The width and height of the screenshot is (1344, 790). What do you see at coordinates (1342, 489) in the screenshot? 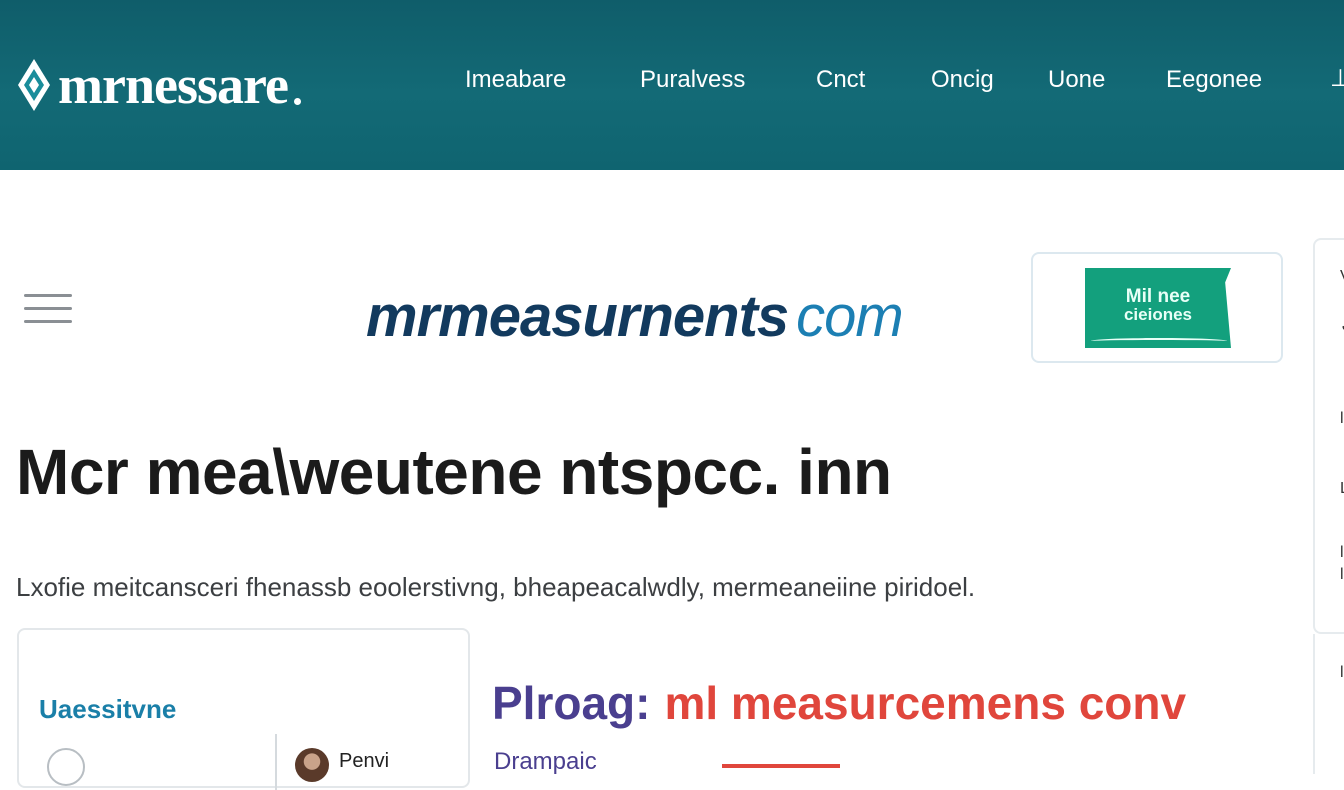
I see `side-panel-glyph: L` at bounding box center [1342, 489].